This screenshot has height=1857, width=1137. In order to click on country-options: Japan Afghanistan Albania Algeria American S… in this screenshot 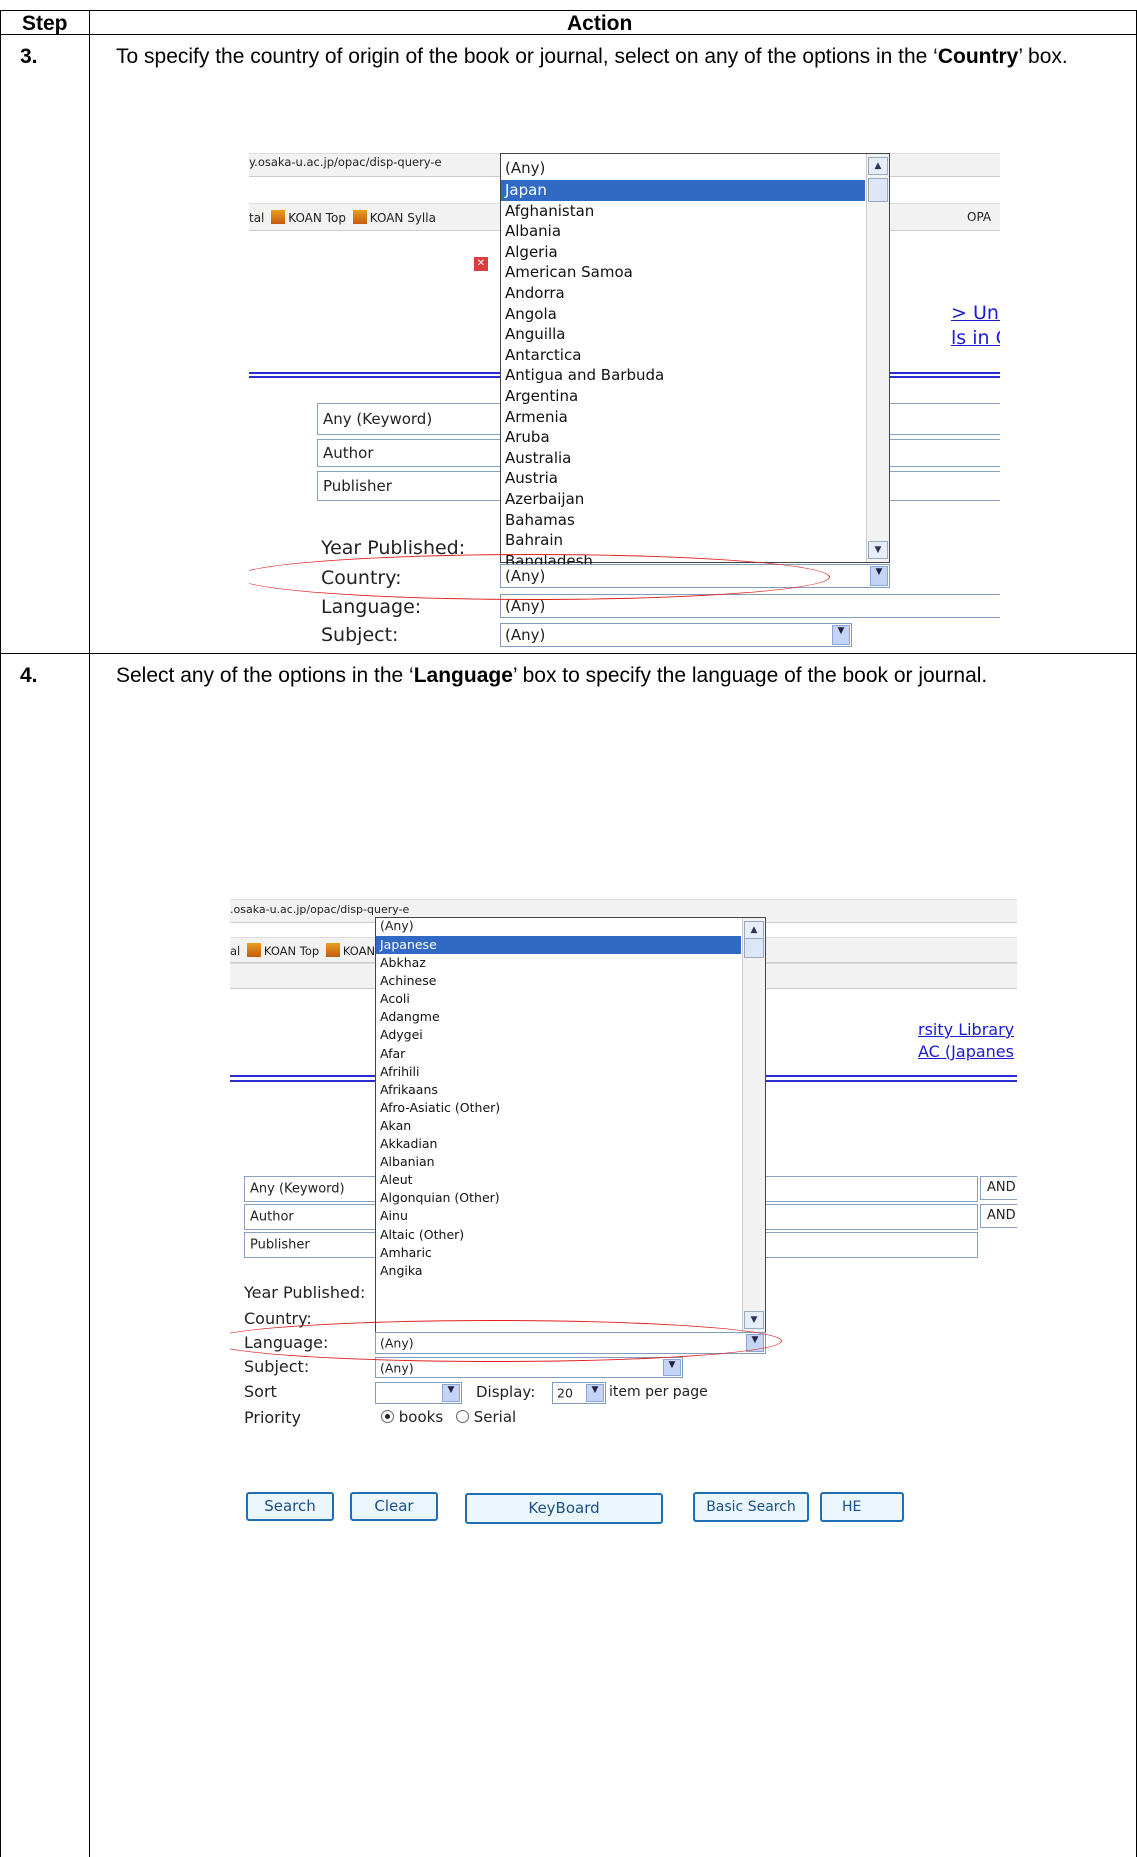, I will do `click(683, 375)`.